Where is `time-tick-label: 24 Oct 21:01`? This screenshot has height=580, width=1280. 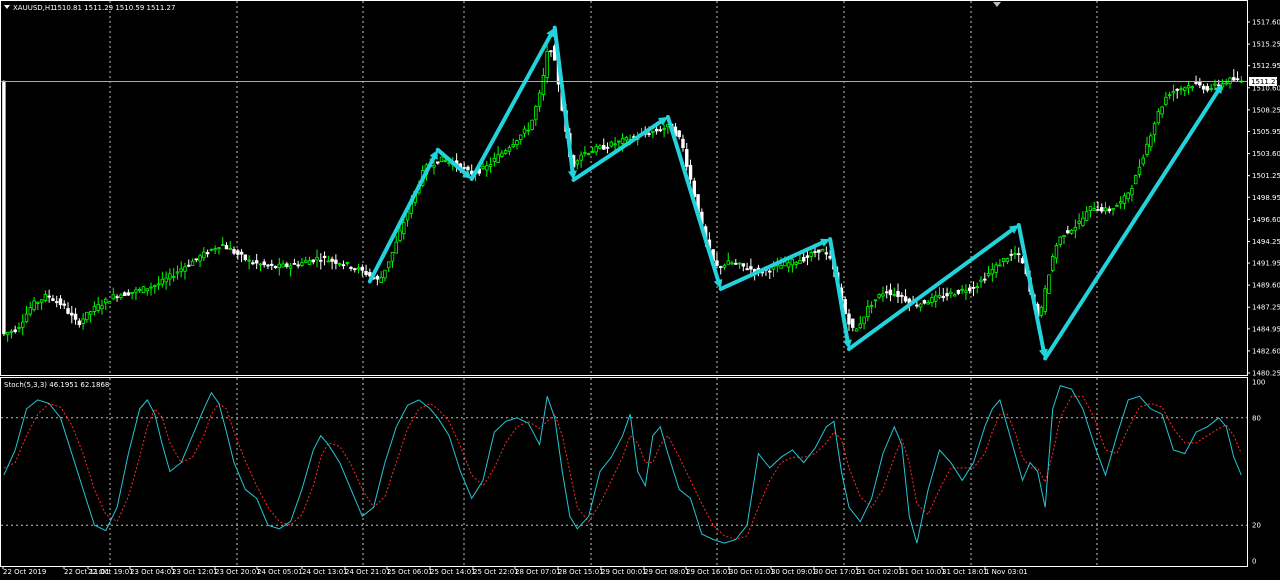
time-tick-label: 24 Oct 21:01 is located at coordinates (368, 572).